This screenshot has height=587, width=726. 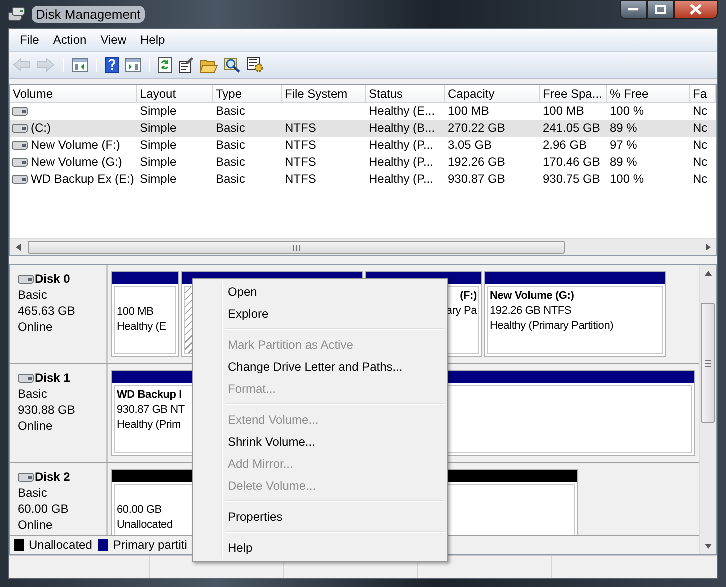 What do you see at coordinates (47, 311) in the screenshot?
I see `disk-size: 465.63 GB` at bounding box center [47, 311].